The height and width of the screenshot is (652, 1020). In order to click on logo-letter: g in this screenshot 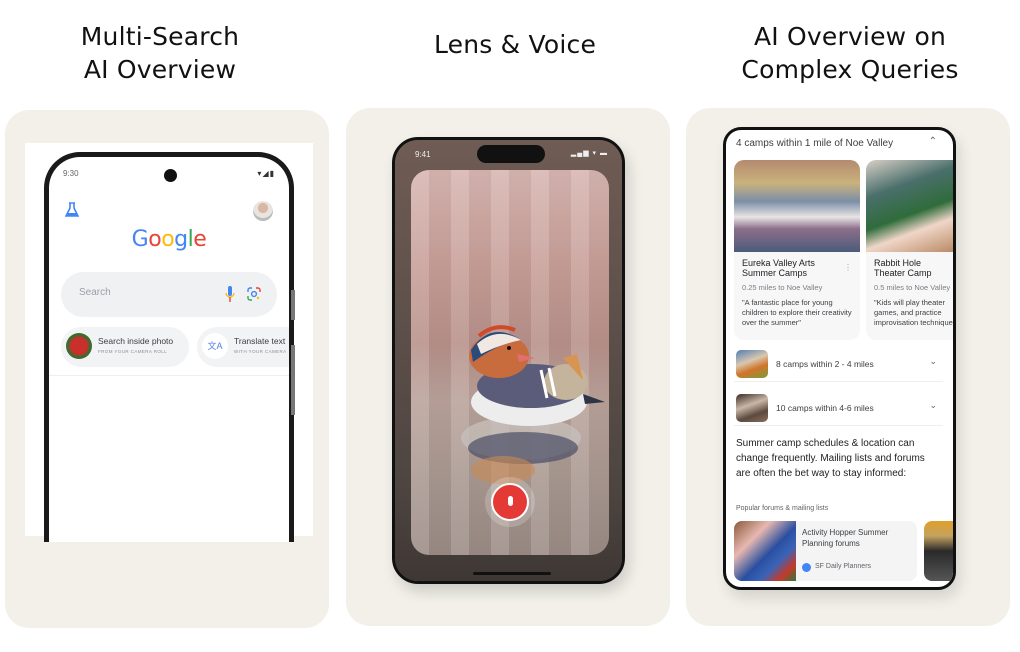, I will do `click(181, 239)`.